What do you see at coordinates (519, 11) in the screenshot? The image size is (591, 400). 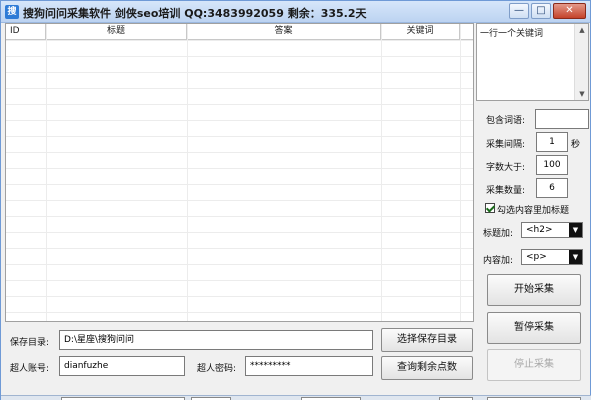 I see `minimize-button: —` at bounding box center [519, 11].